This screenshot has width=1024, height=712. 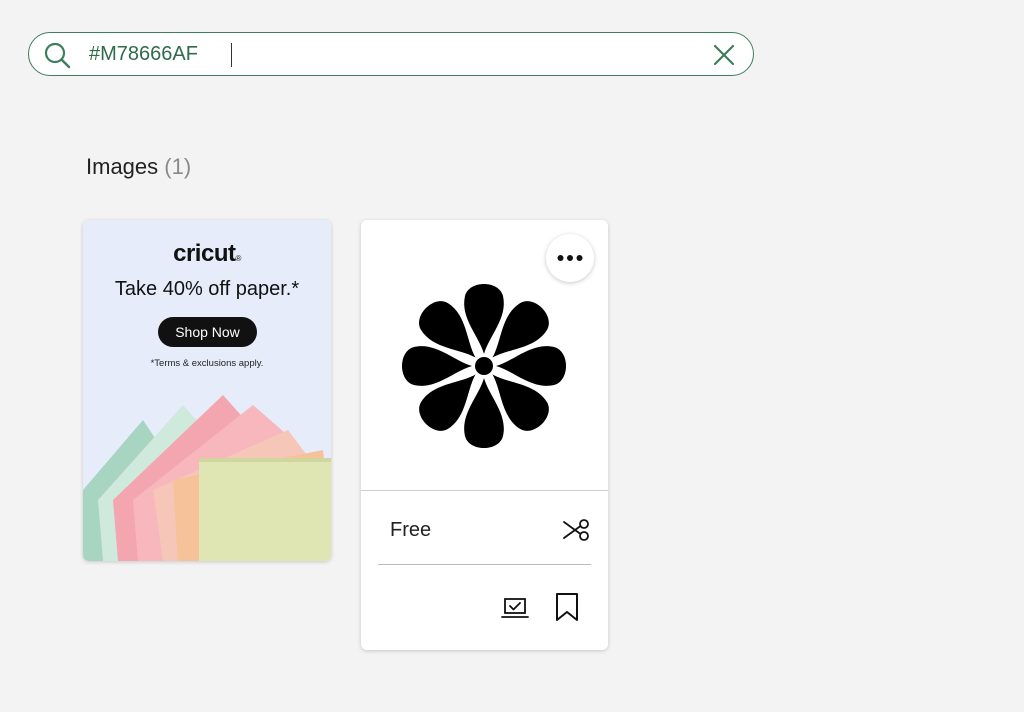 I want to click on shop-now-button: Shop Now, so click(x=207, y=332).